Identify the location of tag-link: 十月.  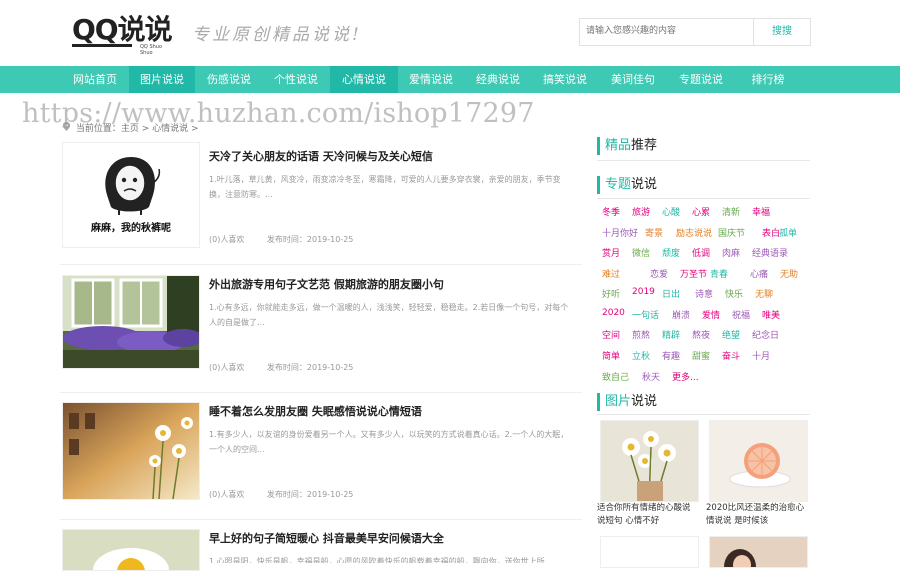
(761, 355).